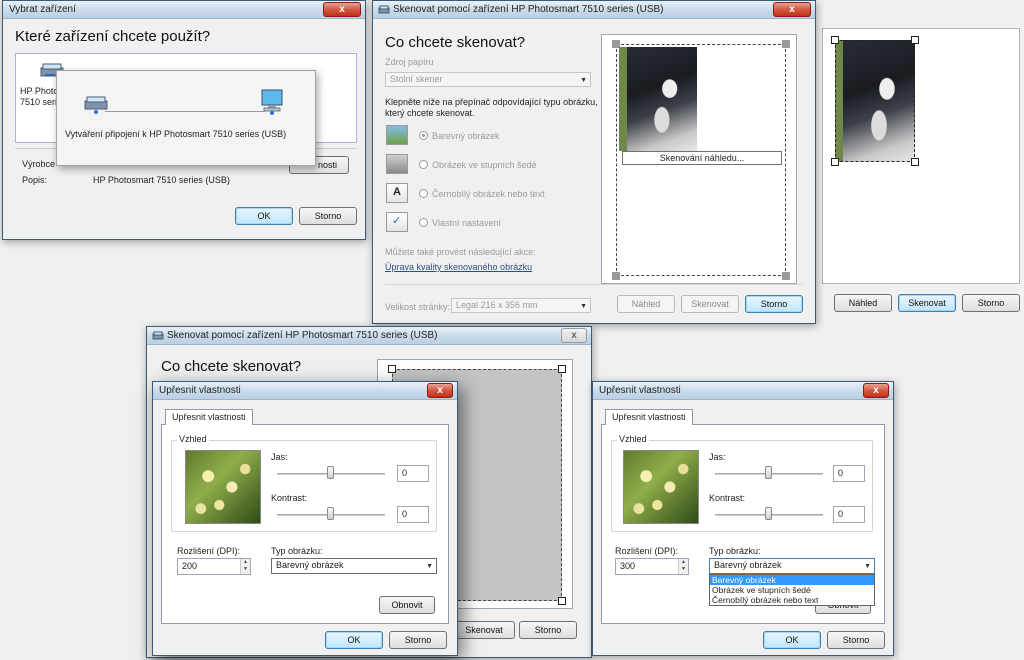  Describe the element at coordinates (488, 194) in the screenshot. I see `option-bw-label: Černobílý obrázek nebo text` at that location.